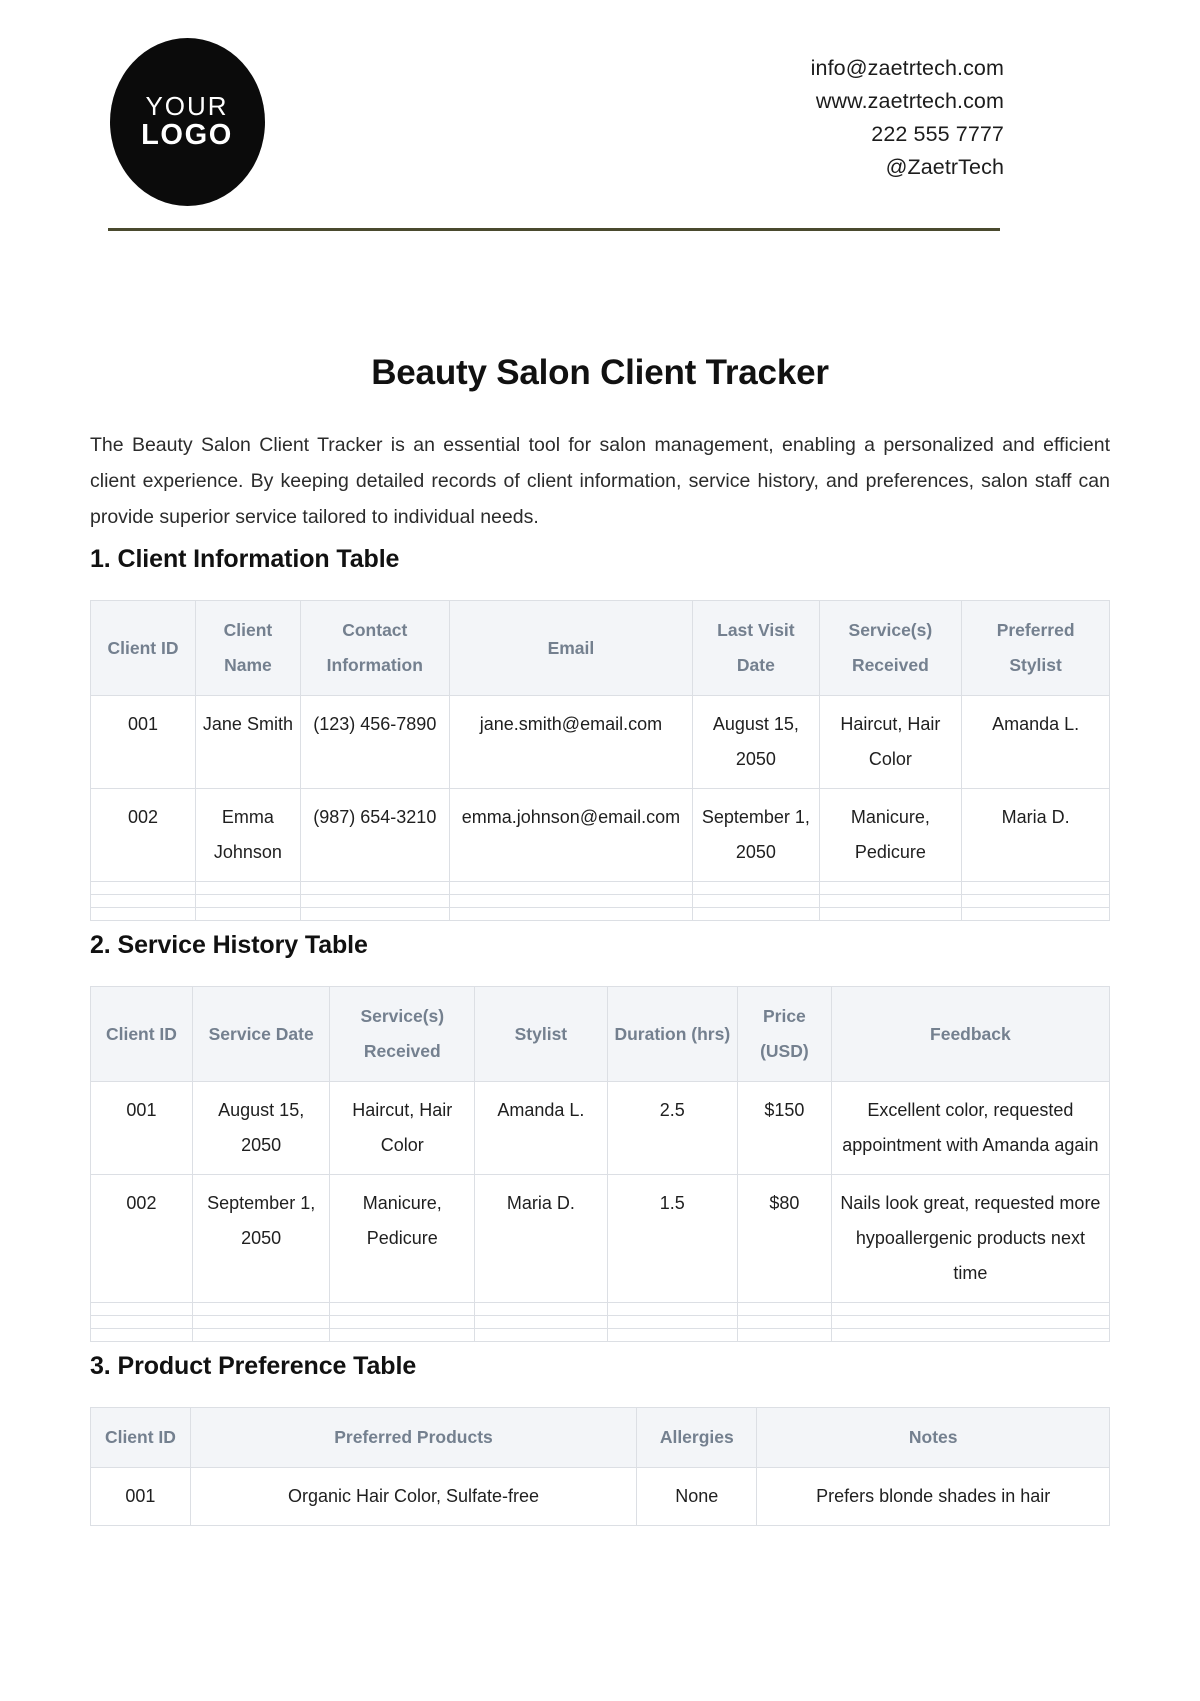 The width and height of the screenshot is (1200, 1701). I want to click on cell-preferred-stylist: Maria D., so click(1035, 835).